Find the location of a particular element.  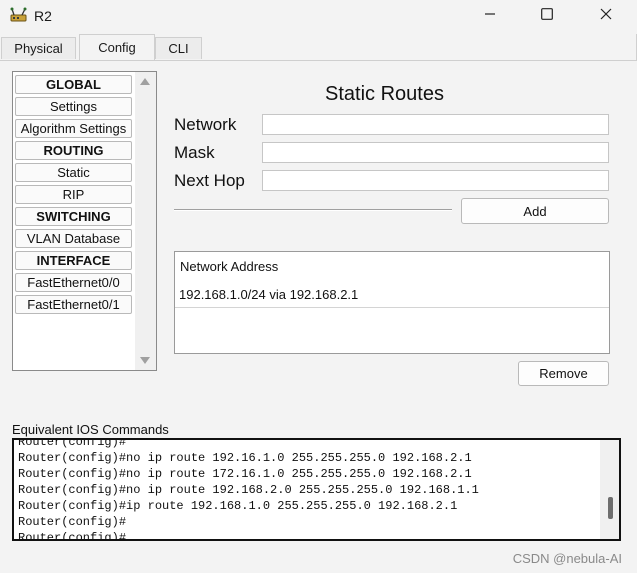

router-icon is located at coordinates (19, 16).